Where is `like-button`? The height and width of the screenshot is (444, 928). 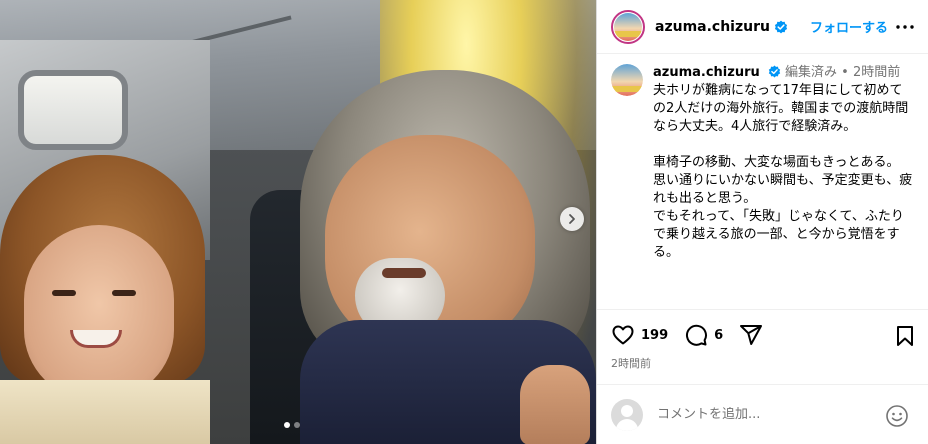
like-button is located at coordinates (623, 335).